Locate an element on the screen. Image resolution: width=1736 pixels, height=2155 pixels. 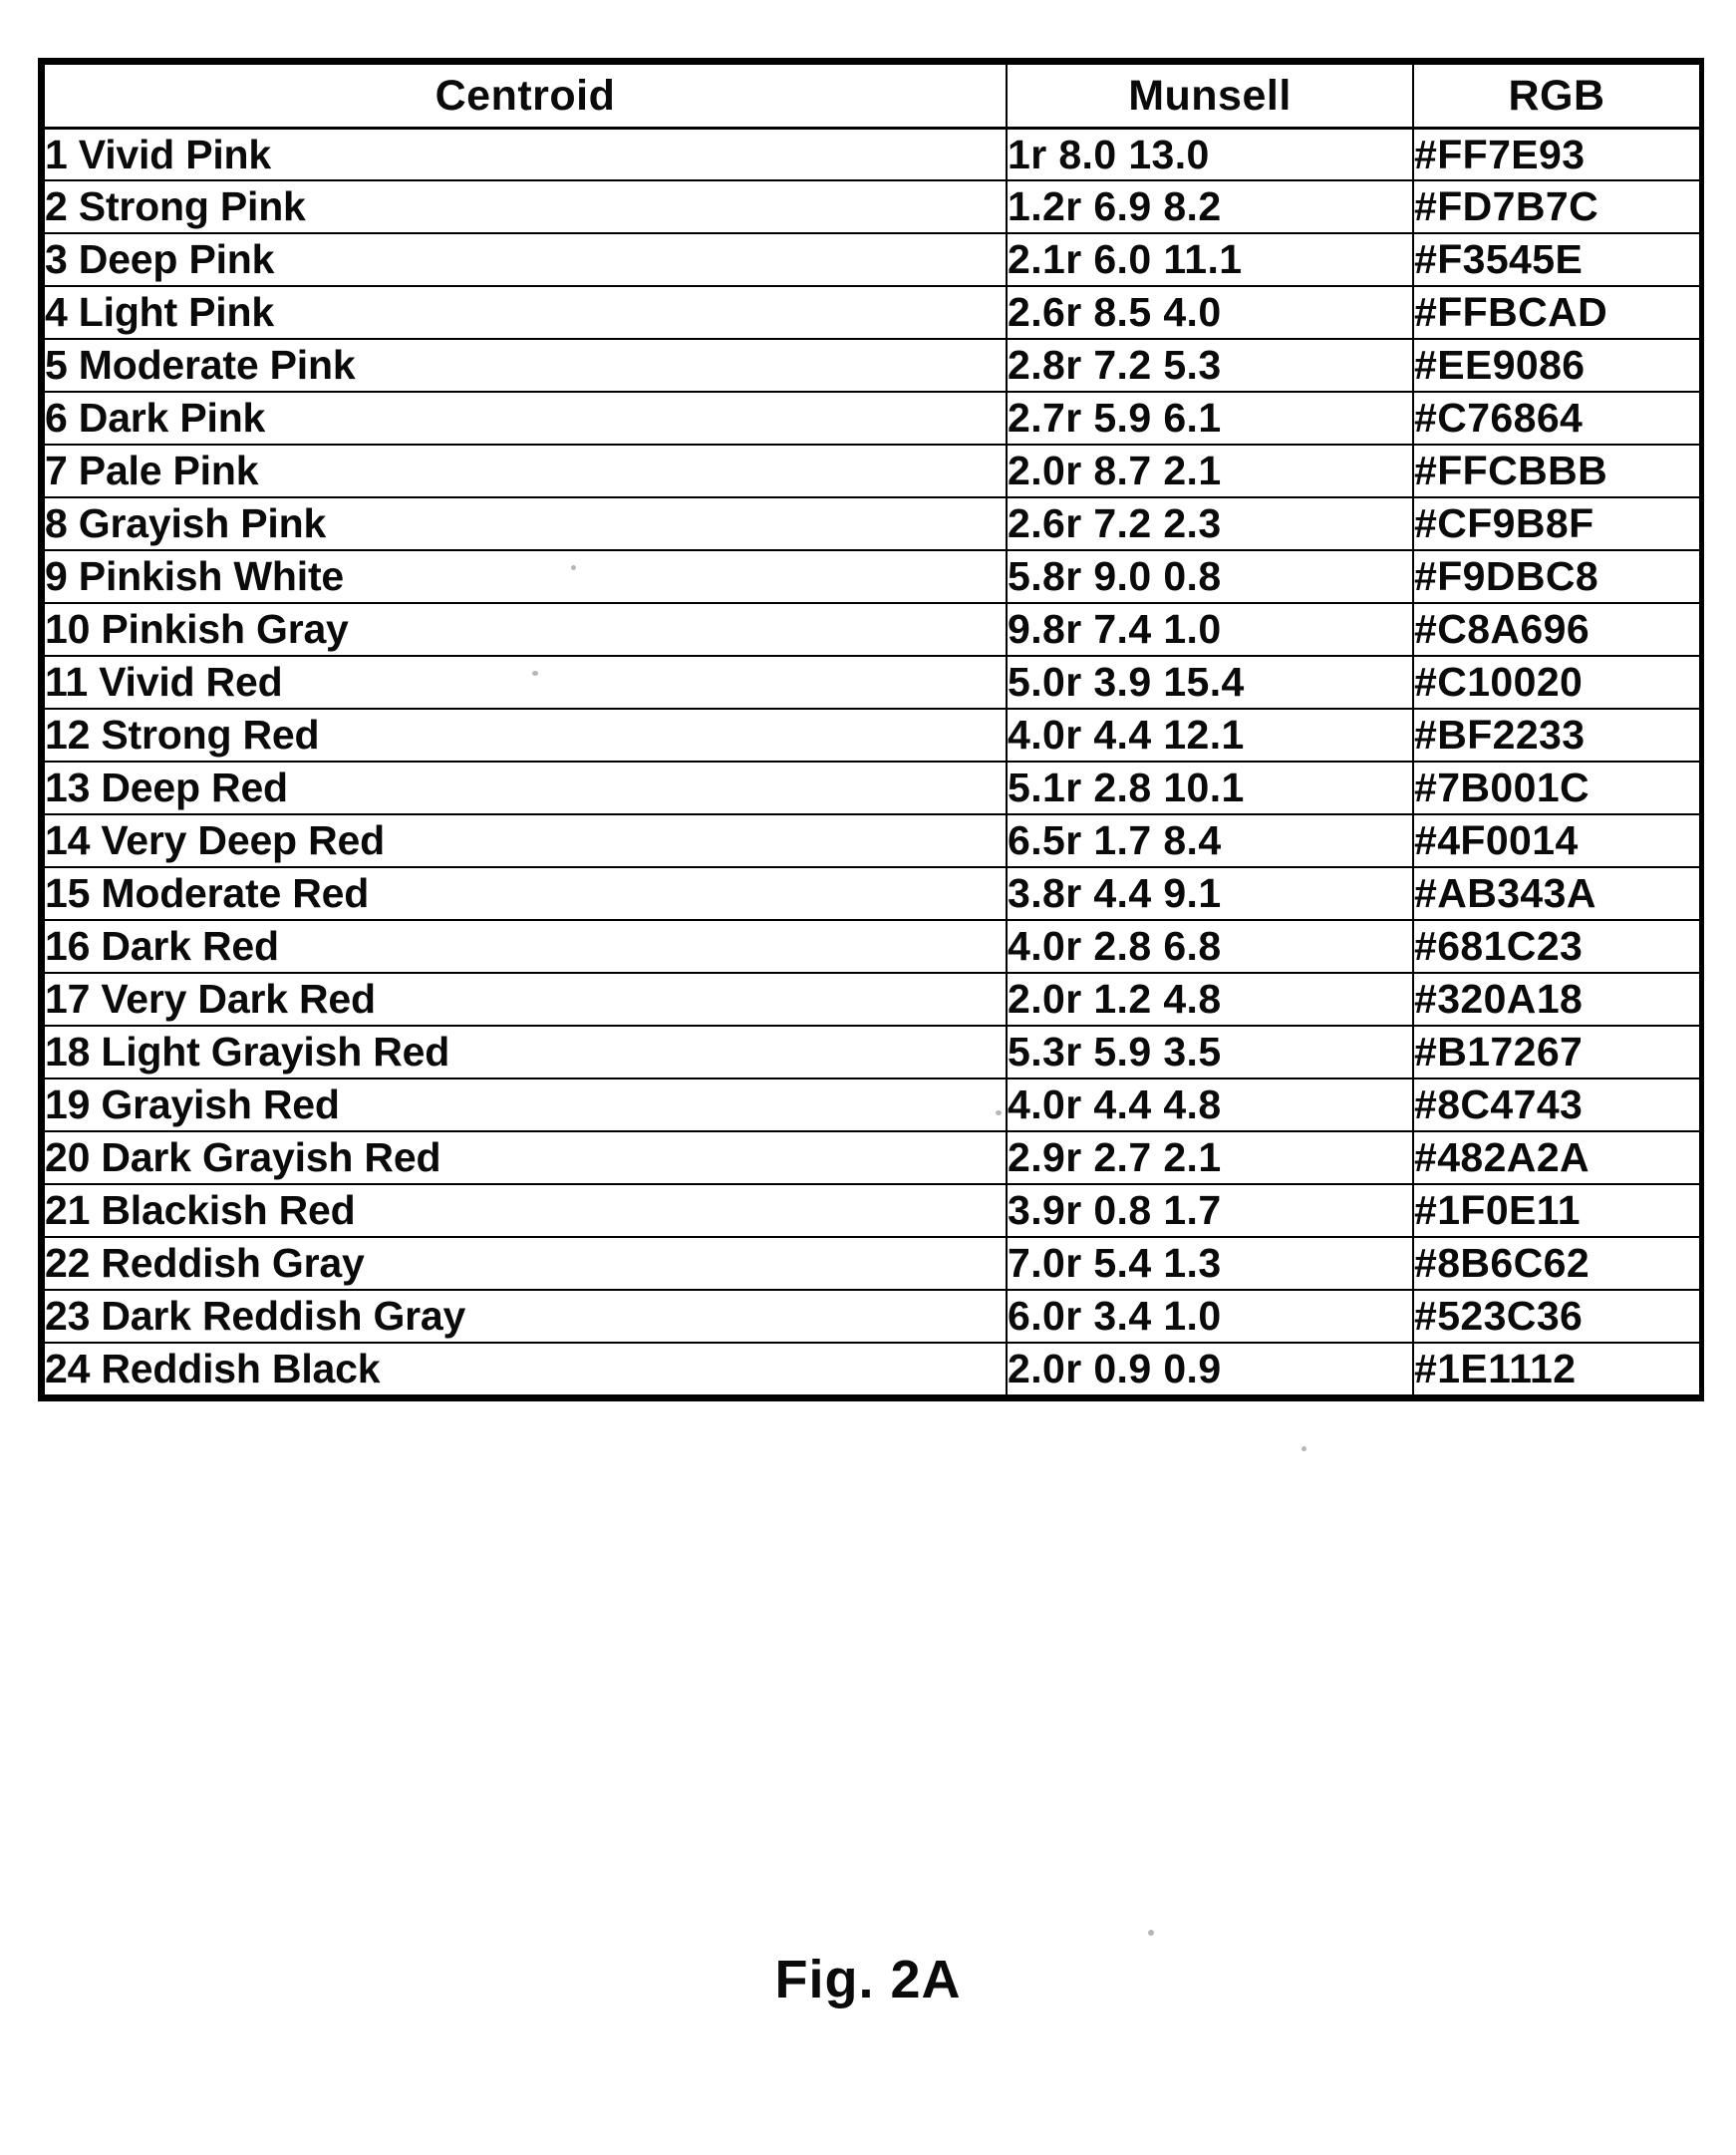
table-header-row: Centroid Munsell RGB is located at coordinates (872, 96).